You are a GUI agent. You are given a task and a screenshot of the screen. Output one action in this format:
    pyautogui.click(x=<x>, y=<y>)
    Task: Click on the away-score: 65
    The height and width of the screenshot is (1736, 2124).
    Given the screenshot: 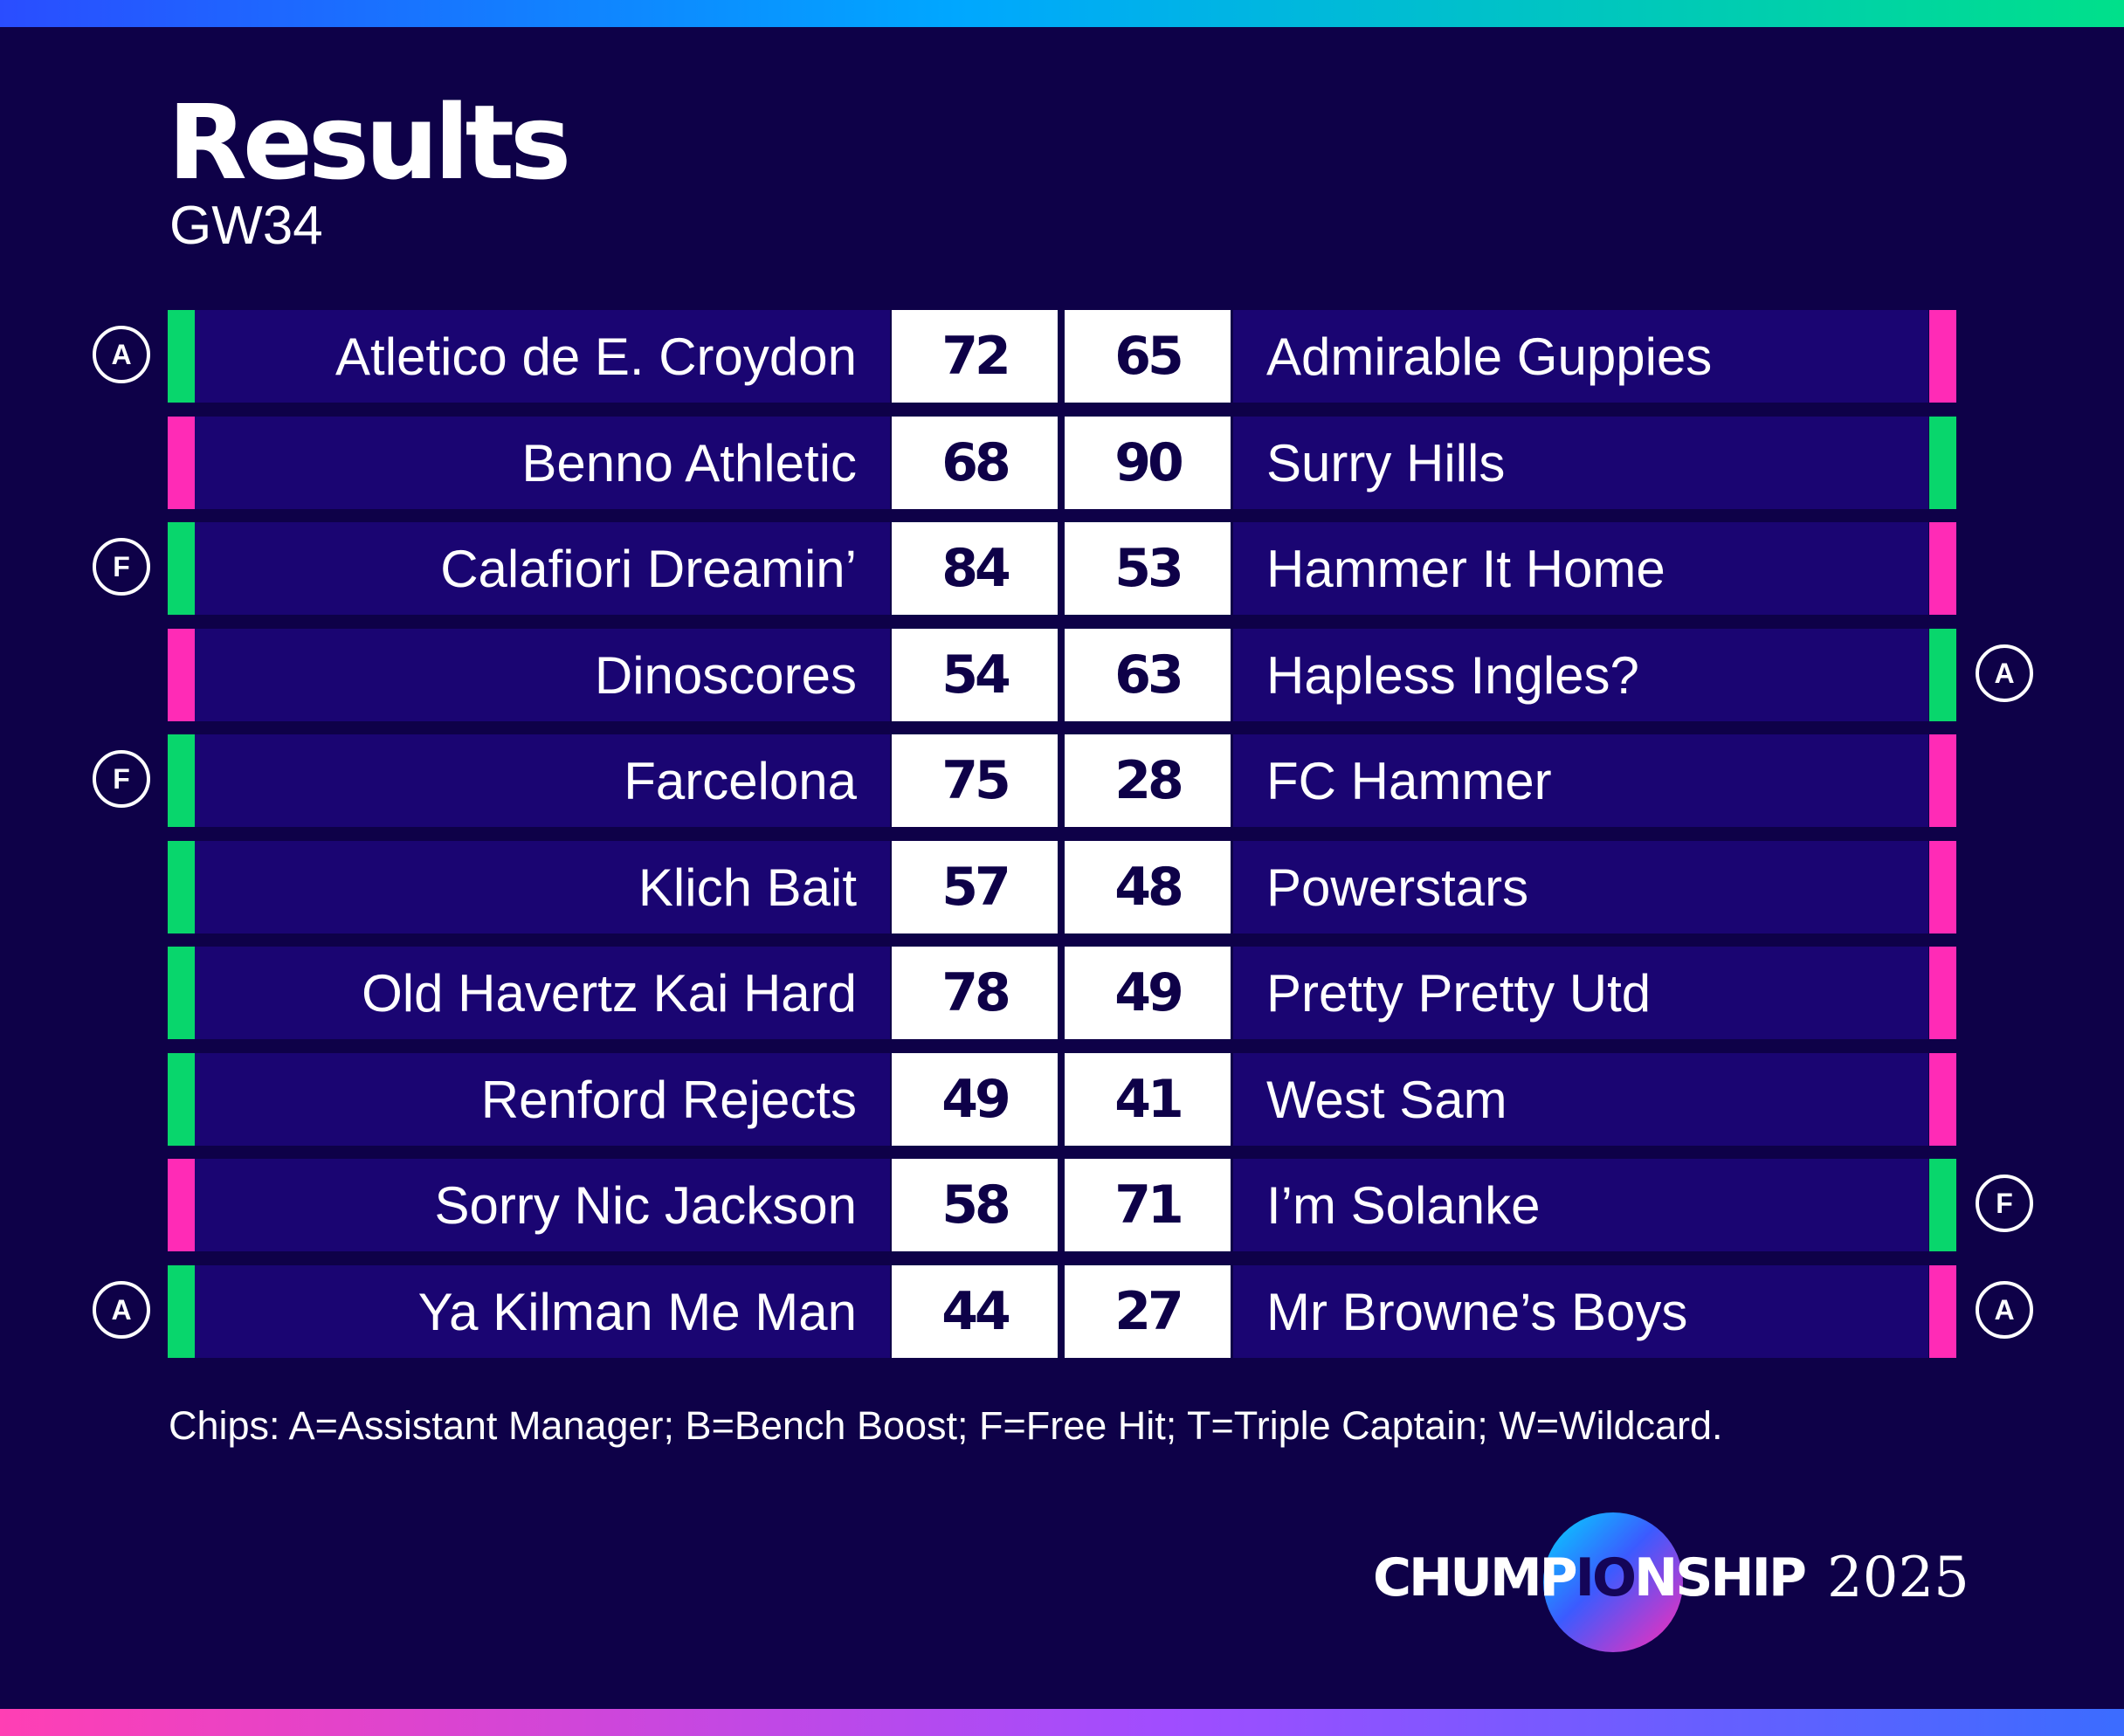 What is the action you would take?
    pyautogui.click(x=1148, y=356)
    